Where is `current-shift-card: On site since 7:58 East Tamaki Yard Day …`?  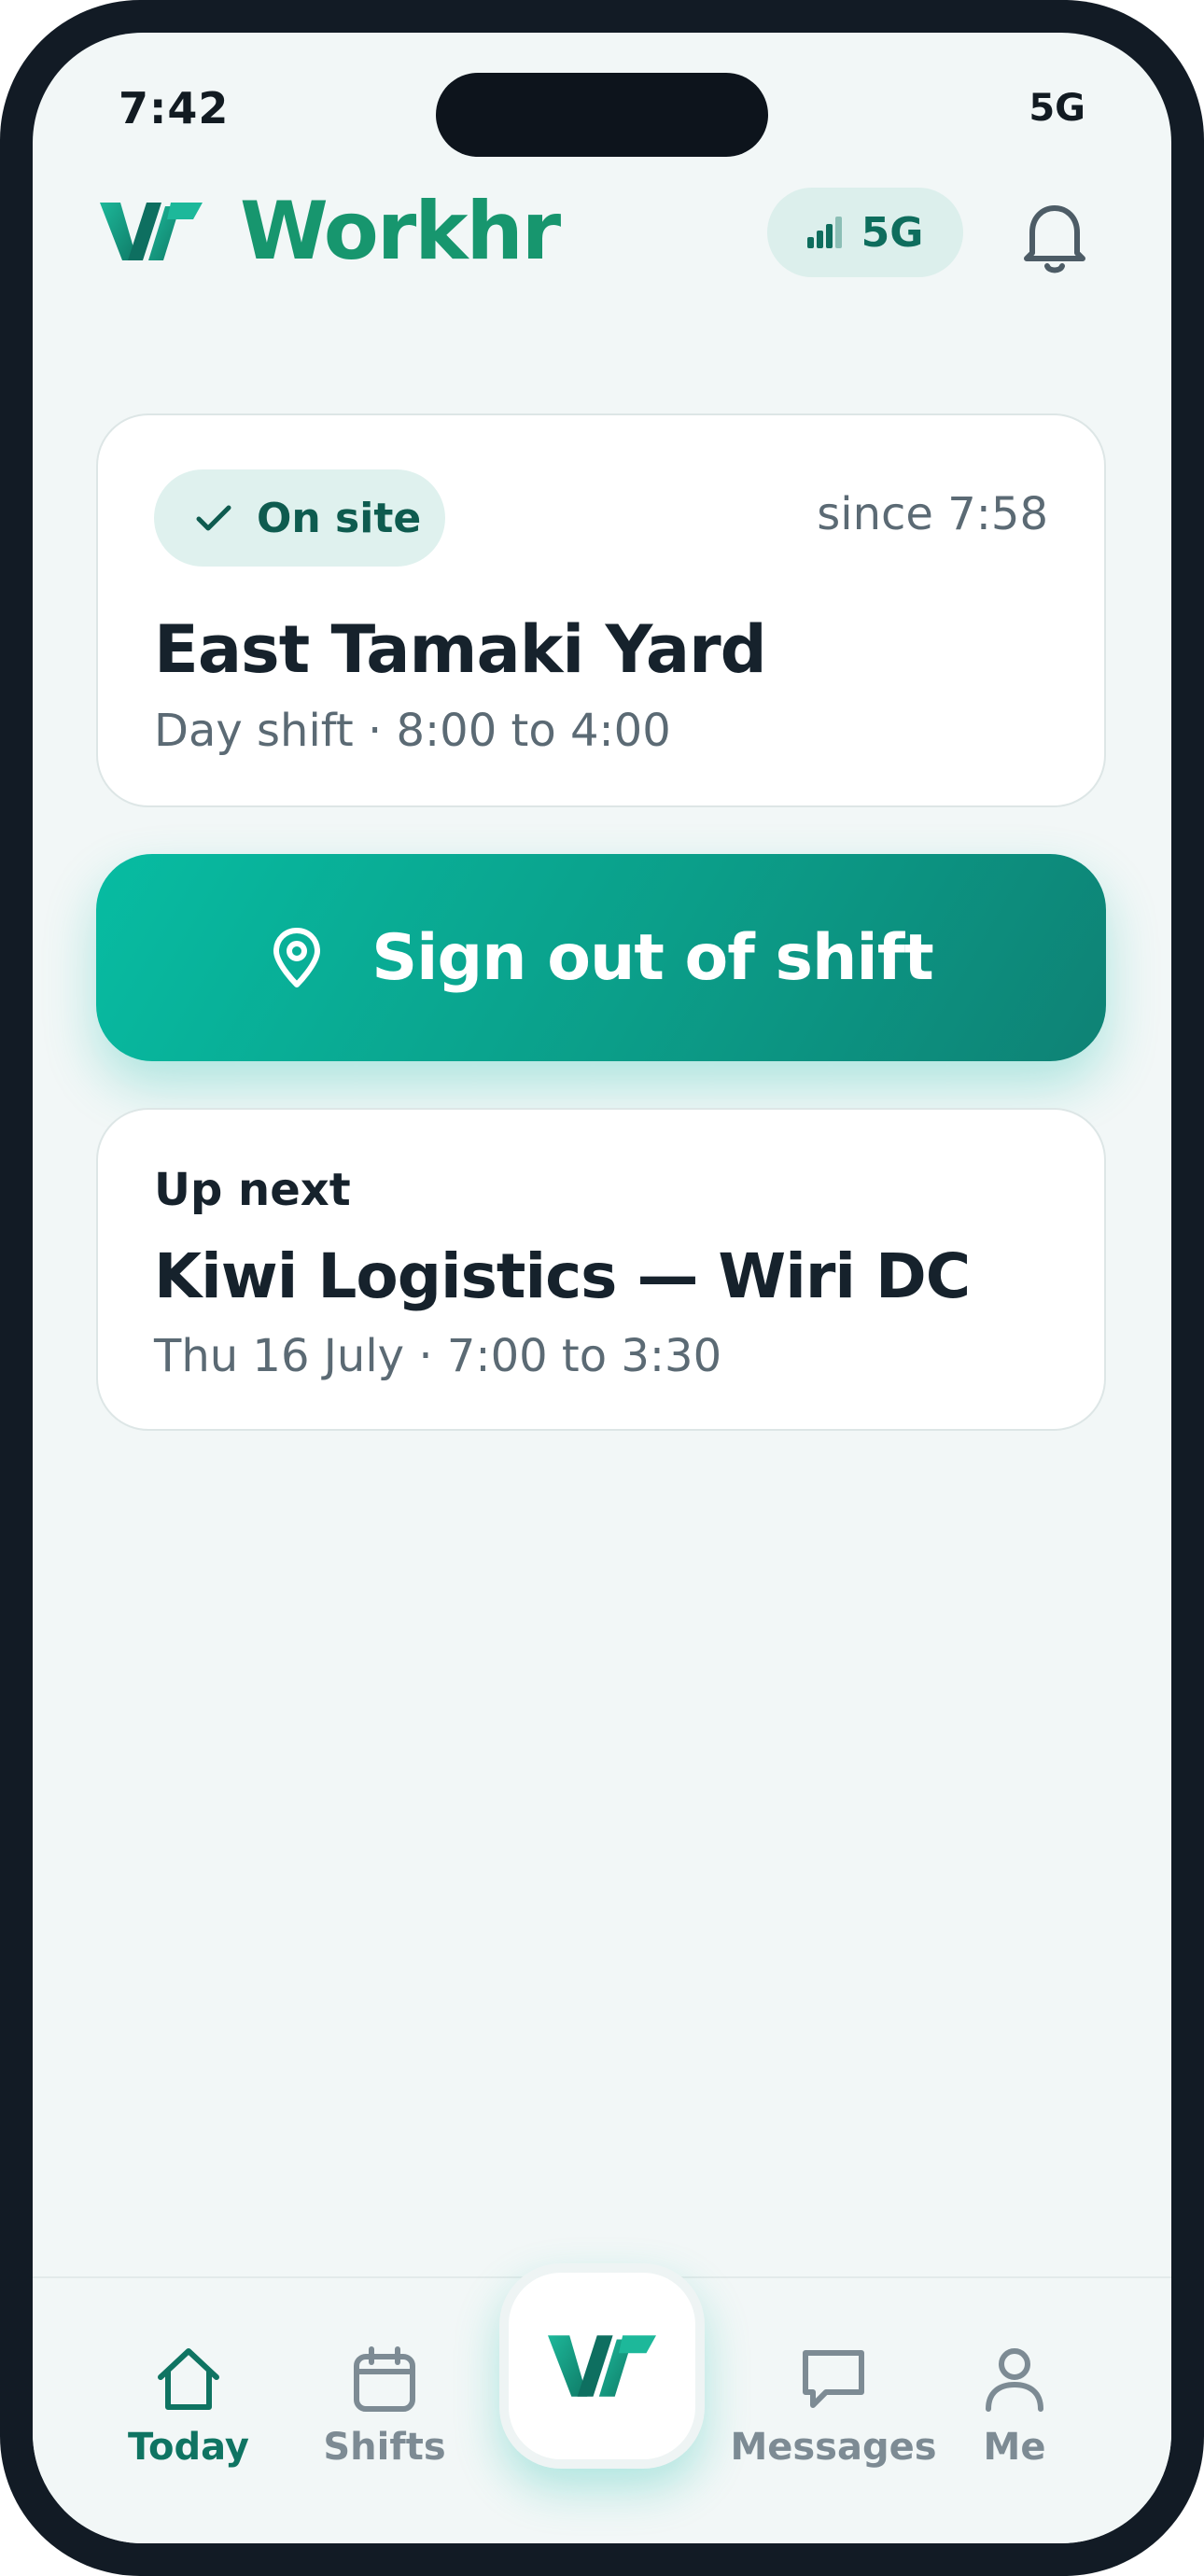 current-shift-card: On site since 7:58 East Tamaki Yard Day … is located at coordinates (601, 610).